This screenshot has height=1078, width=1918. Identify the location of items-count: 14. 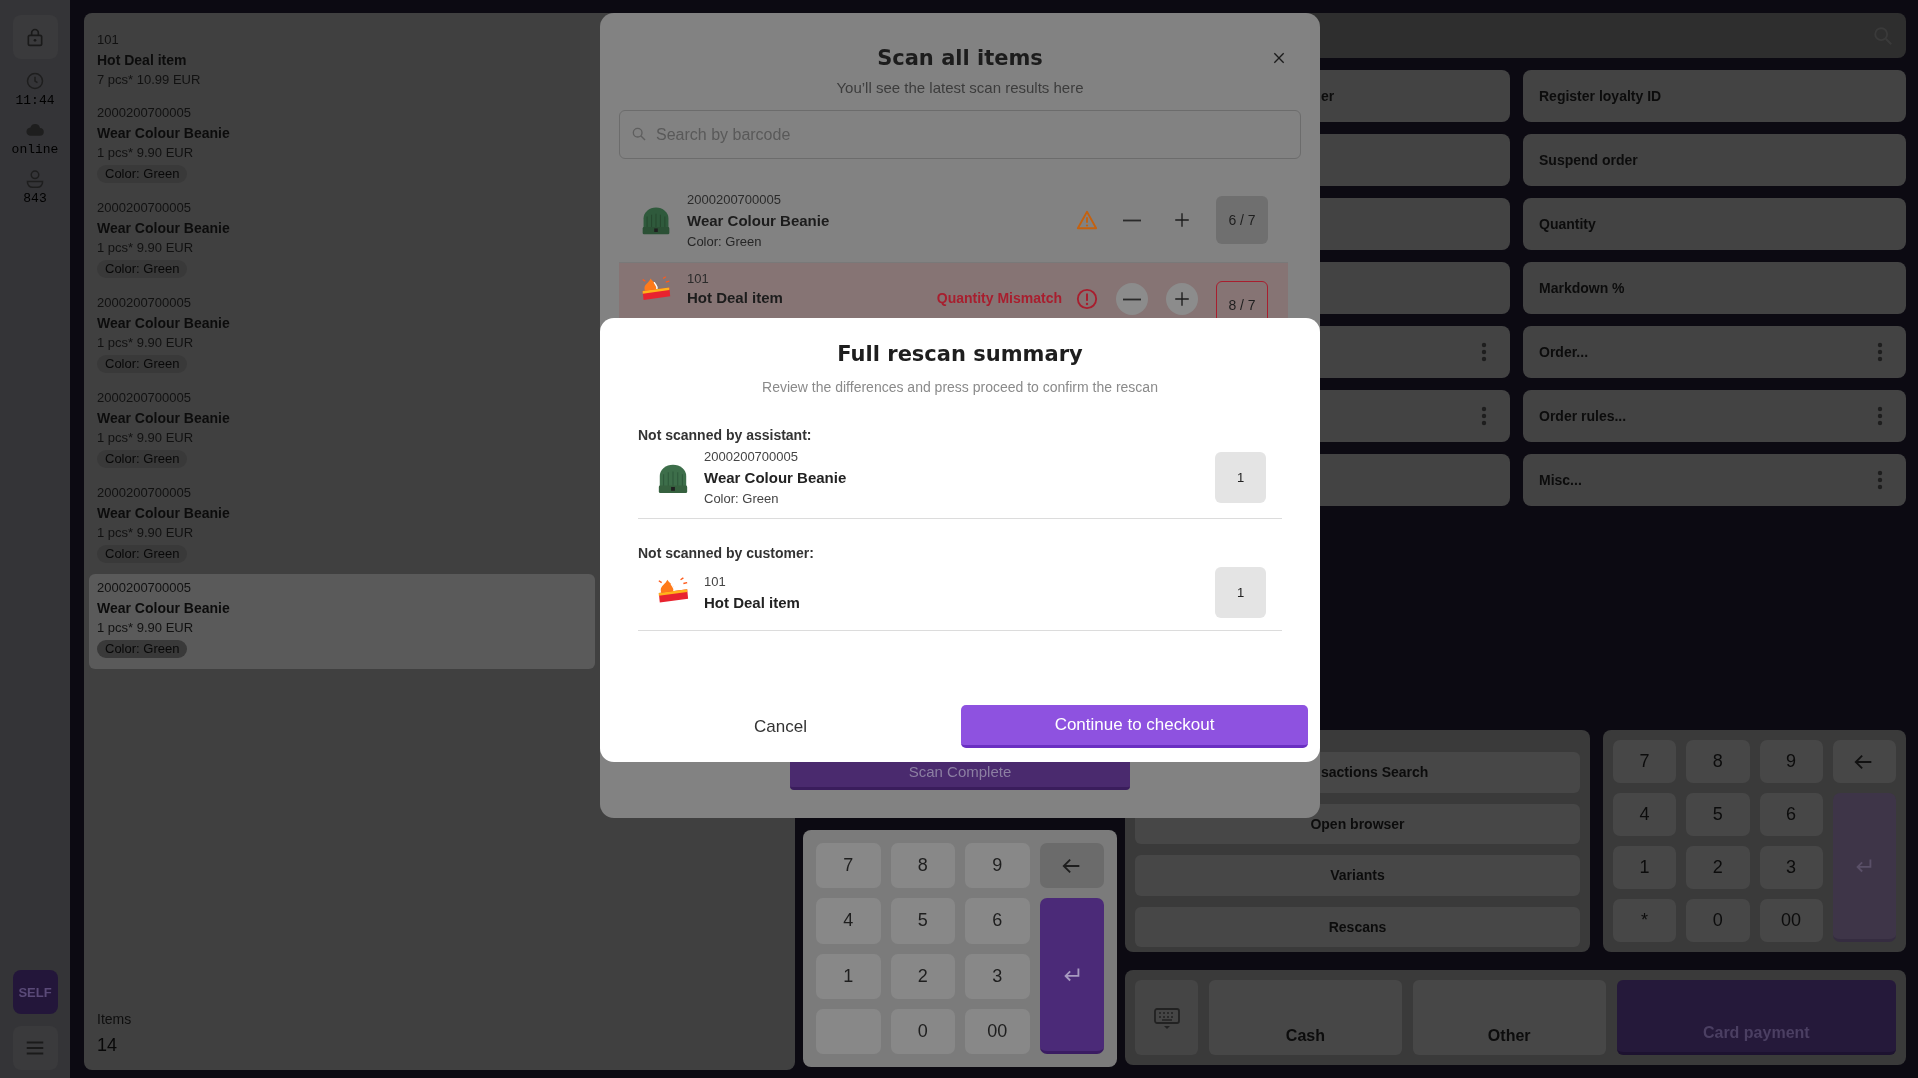
(108, 1045).